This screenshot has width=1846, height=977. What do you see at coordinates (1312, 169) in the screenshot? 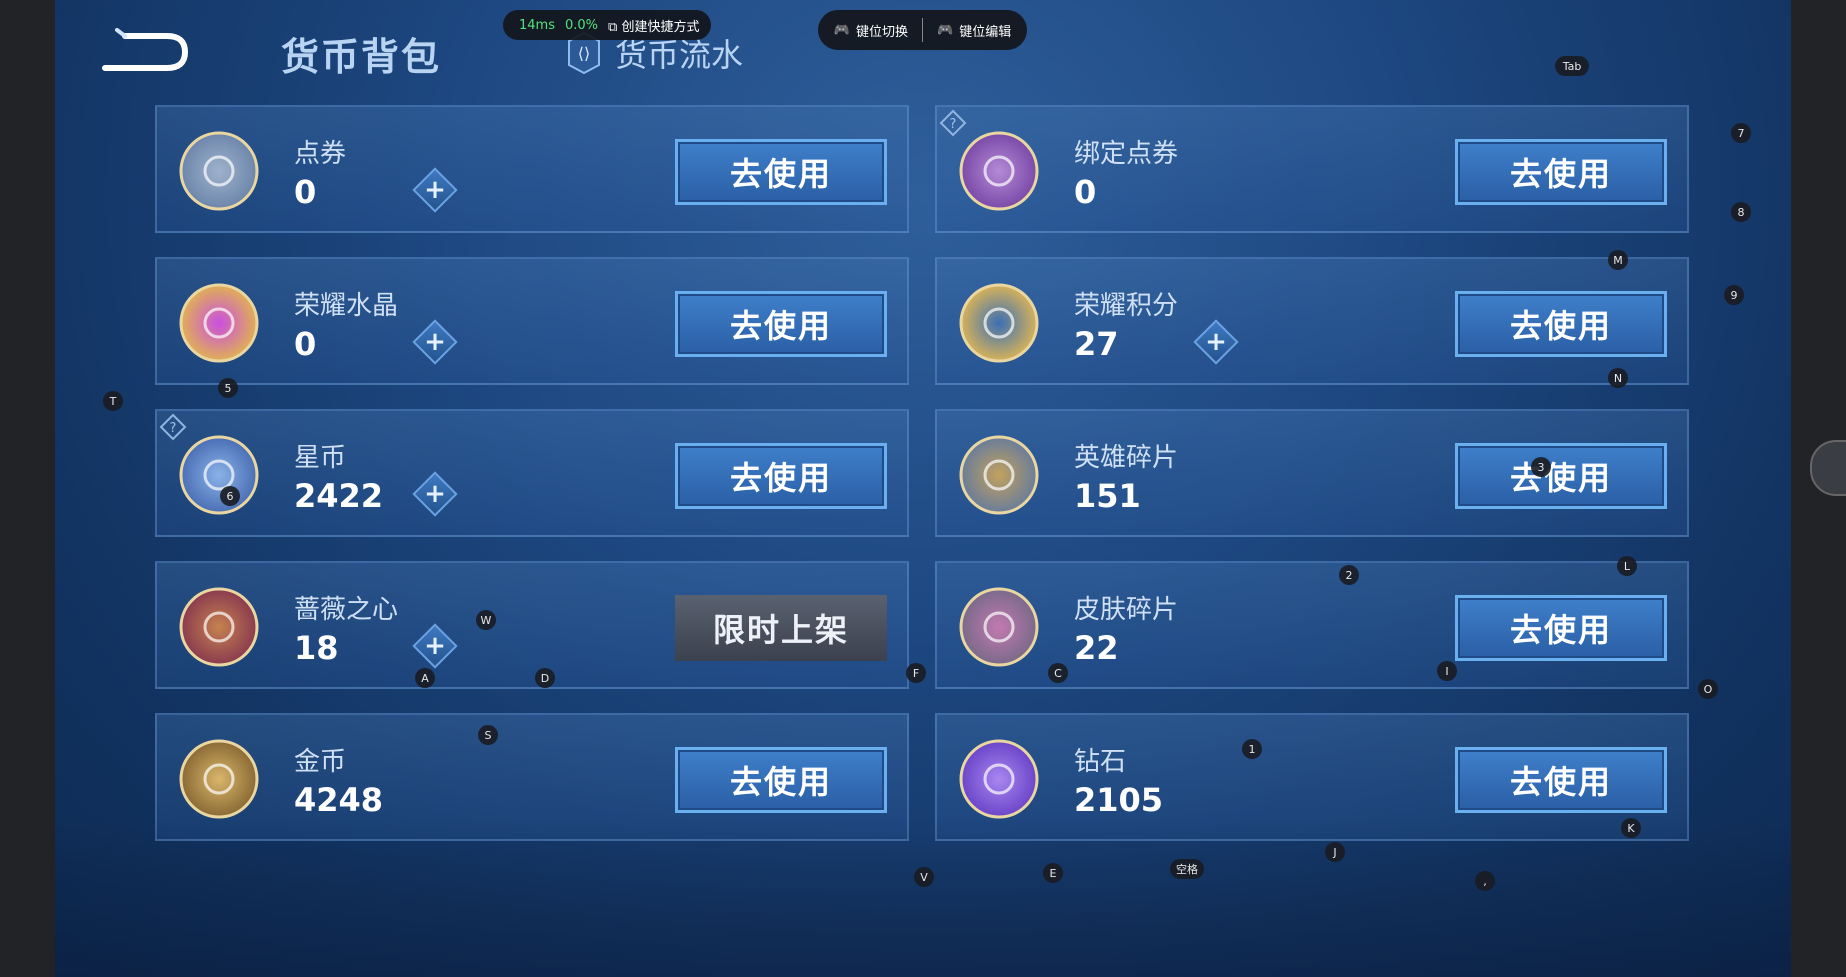
I see `currency-row: ? 绑定点券 0 去使用` at bounding box center [1312, 169].